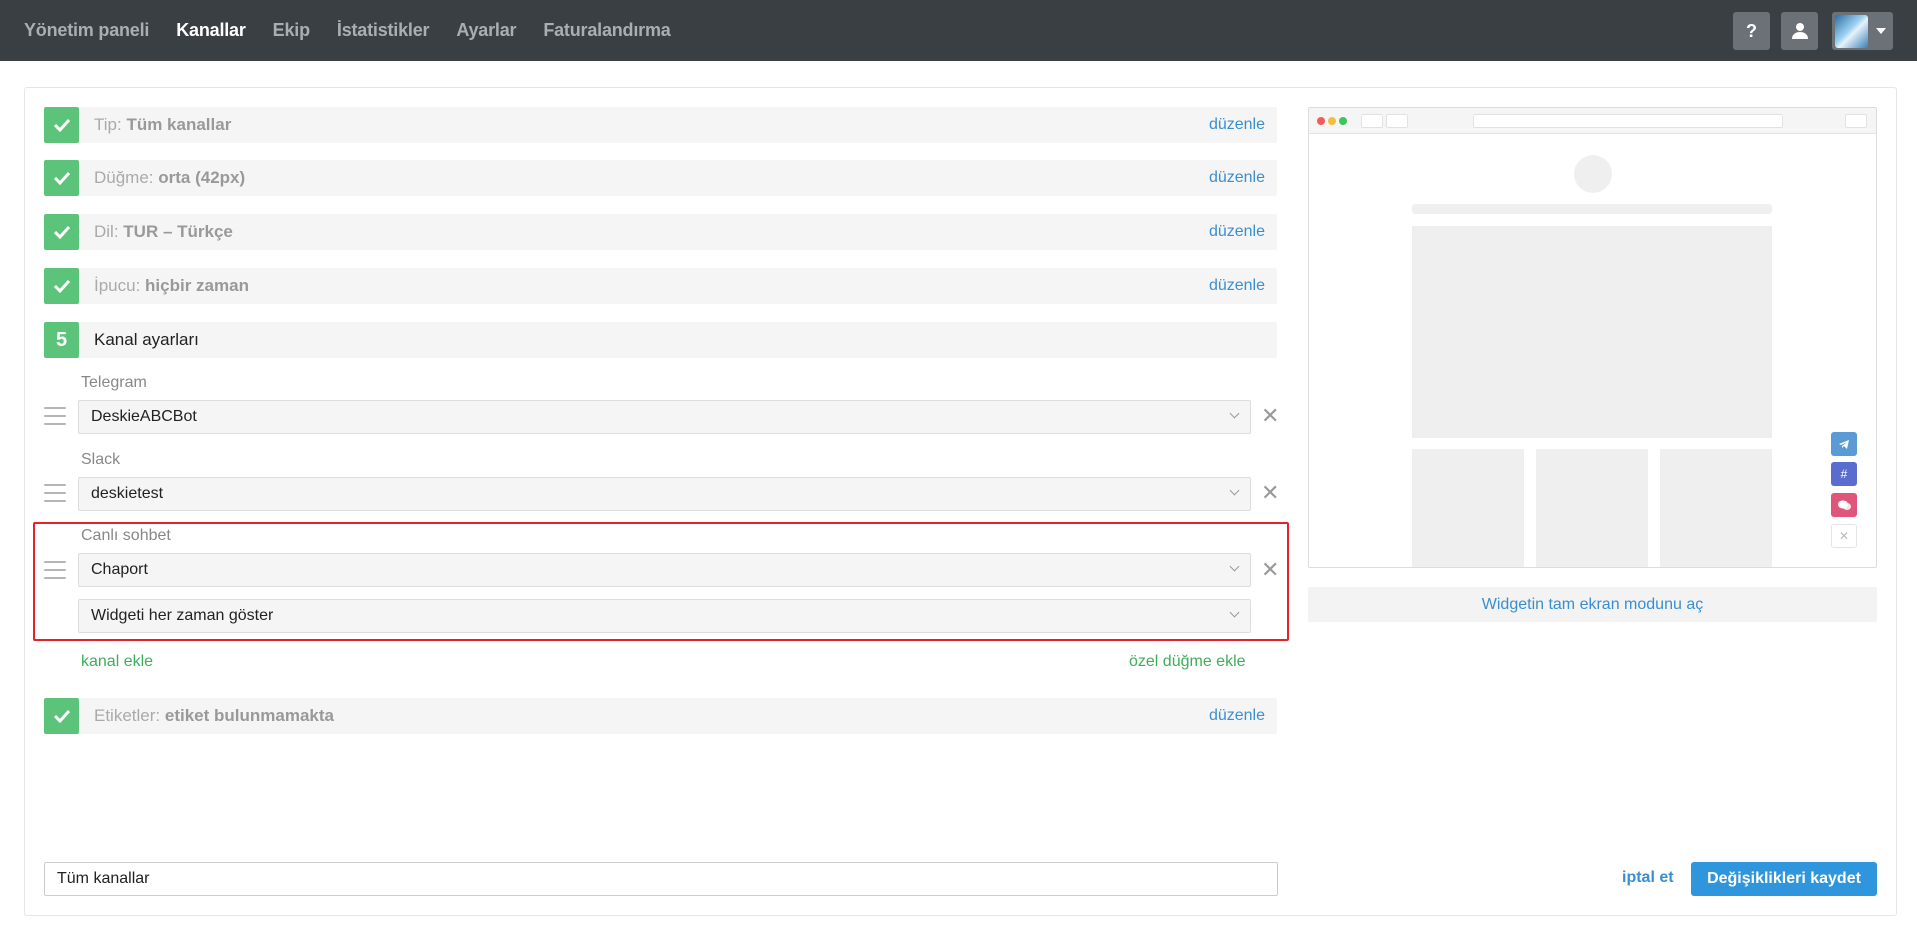 The height and width of the screenshot is (939, 1917). What do you see at coordinates (1844, 474) in the screenshot?
I see `slack-icon: #` at bounding box center [1844, 474].